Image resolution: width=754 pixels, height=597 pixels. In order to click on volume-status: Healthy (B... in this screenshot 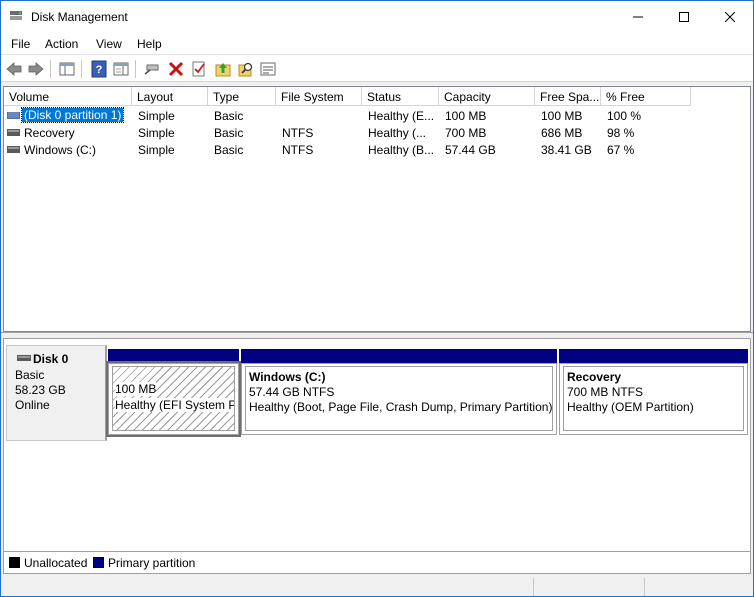, I will do `click(401, 150)`.